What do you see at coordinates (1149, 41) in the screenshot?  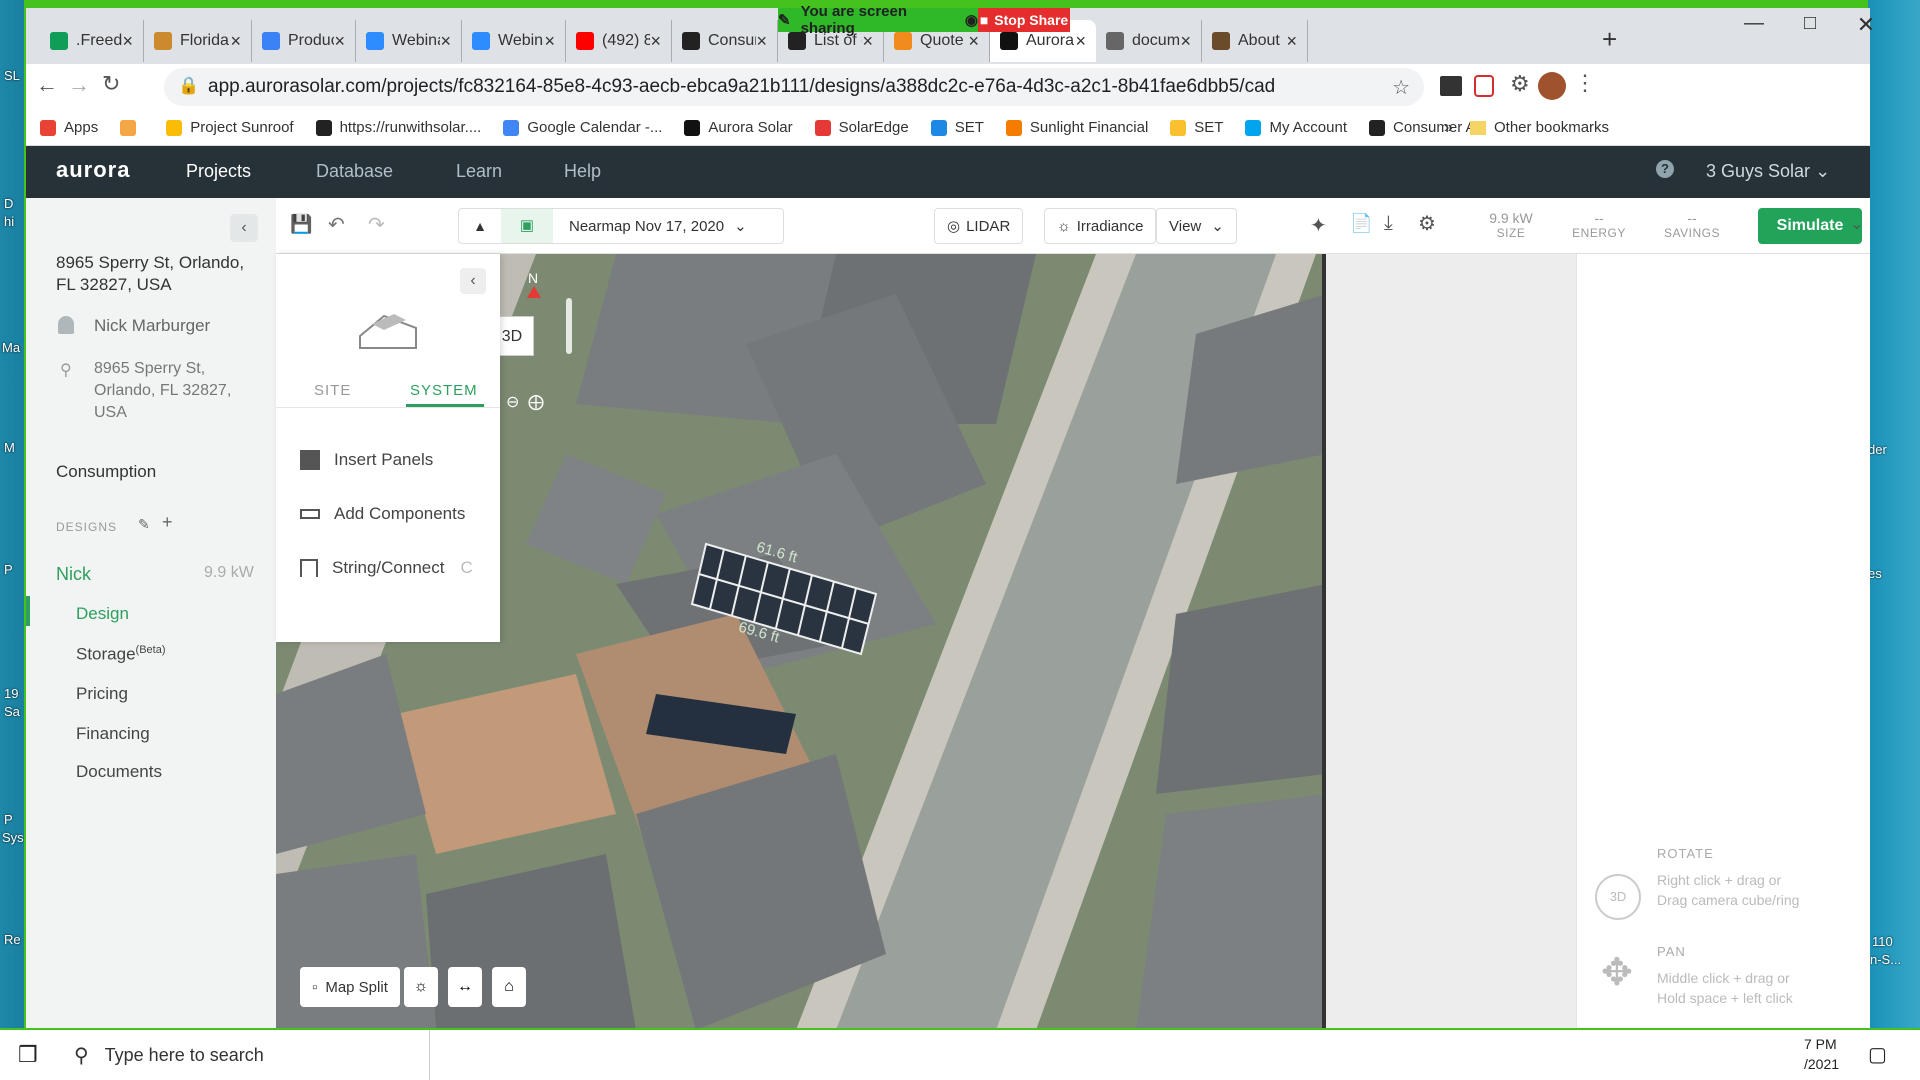 I see `browser-tab: docum ×` at bounding box center [1149, 41].